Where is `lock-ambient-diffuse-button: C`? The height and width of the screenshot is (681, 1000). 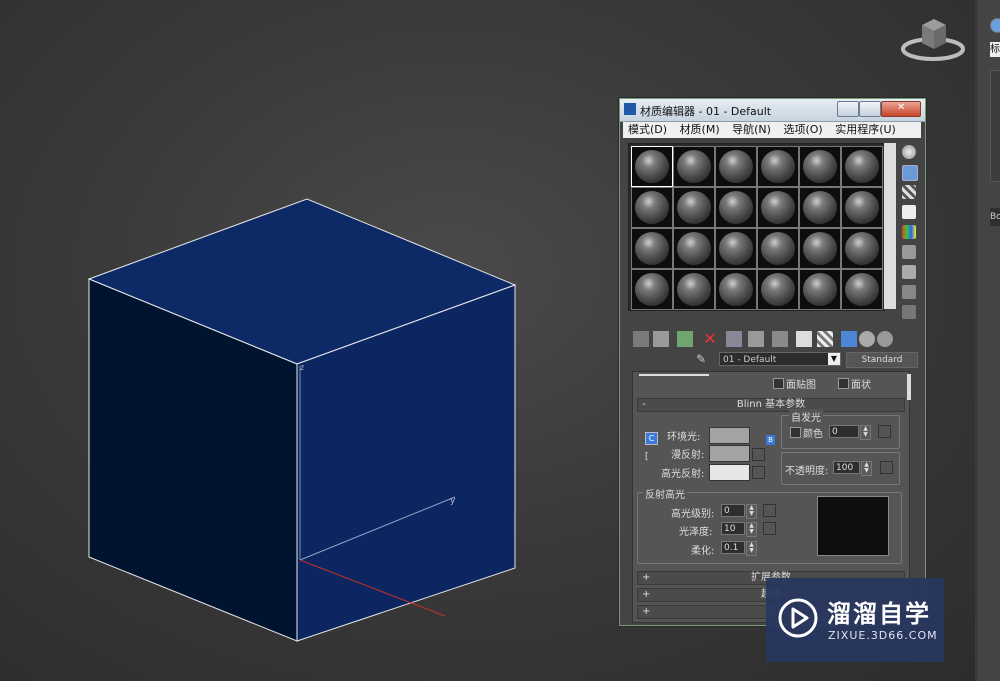 lock-ambient-diffuse-button: C is located at coordinates (651, 438).